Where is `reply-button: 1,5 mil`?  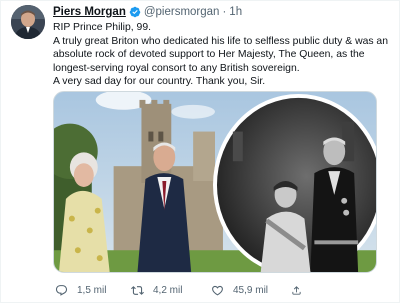
reply-button: 1,5 mil is located at coordinates (93, 290).